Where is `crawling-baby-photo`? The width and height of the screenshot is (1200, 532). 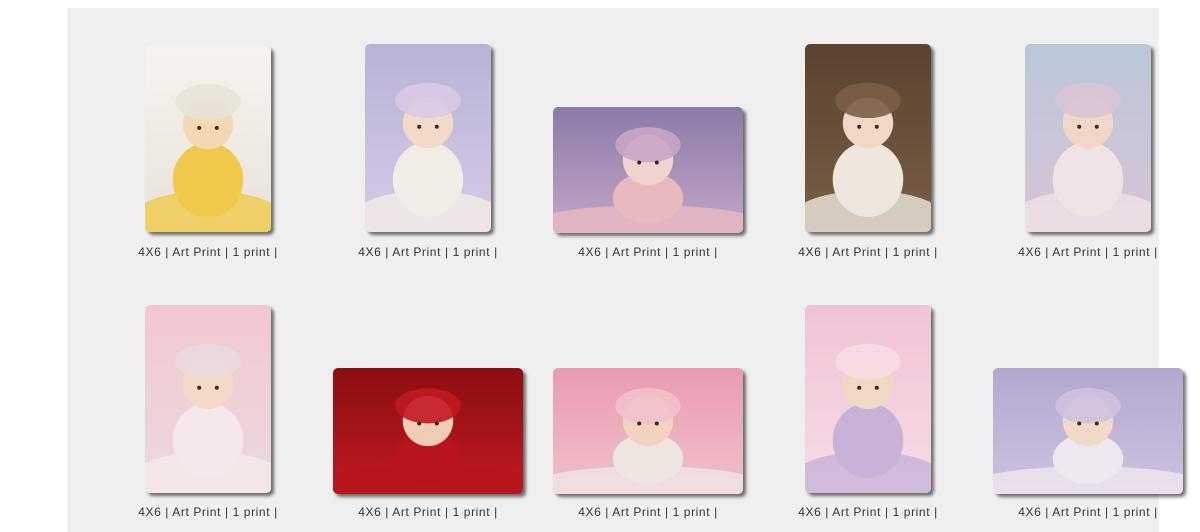
crawling-baby-photo is located at coordinates (648, 170).